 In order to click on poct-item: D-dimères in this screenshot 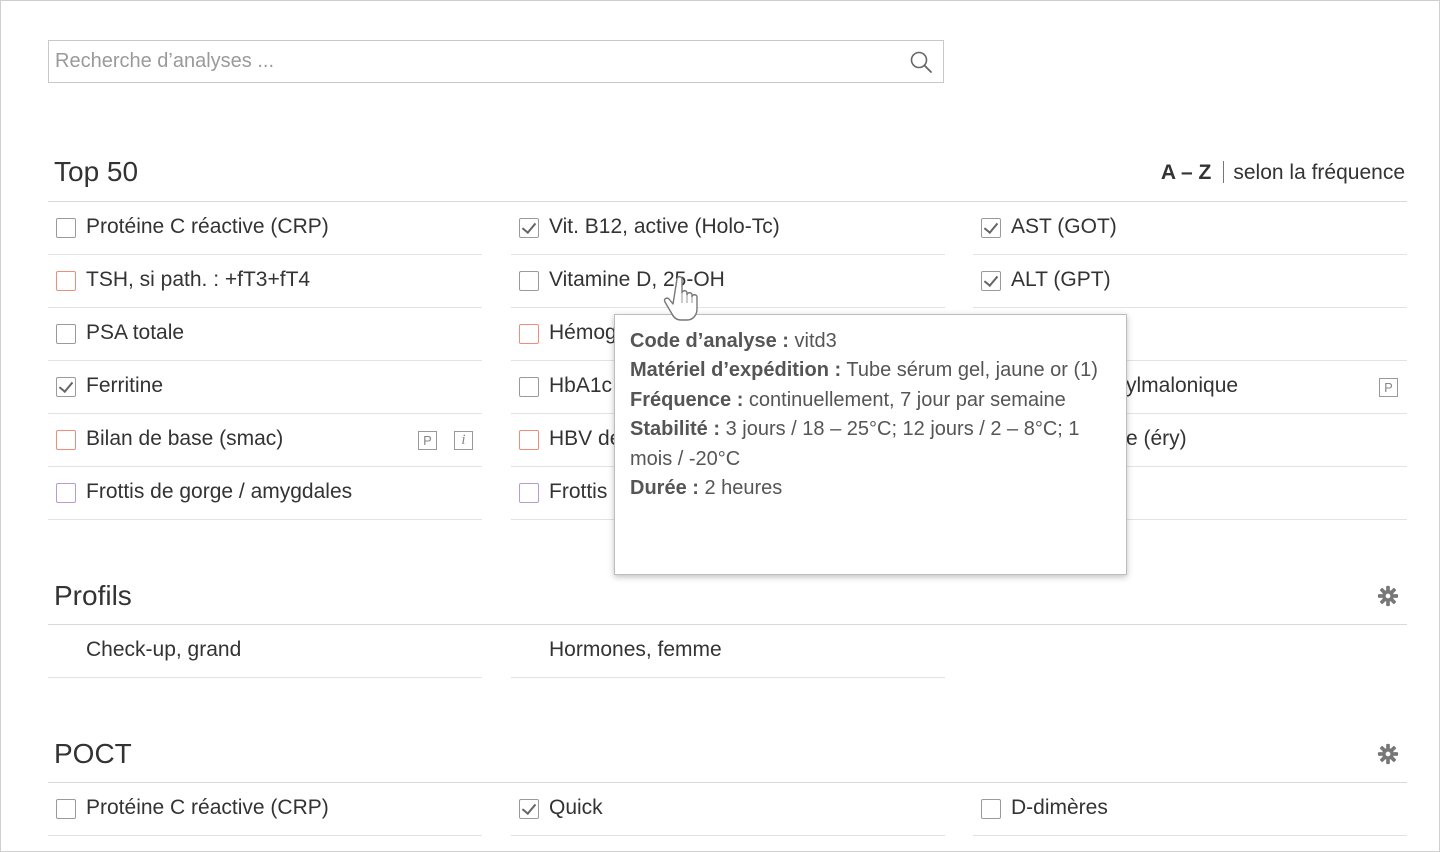, I will do `click(1190, 809)`.